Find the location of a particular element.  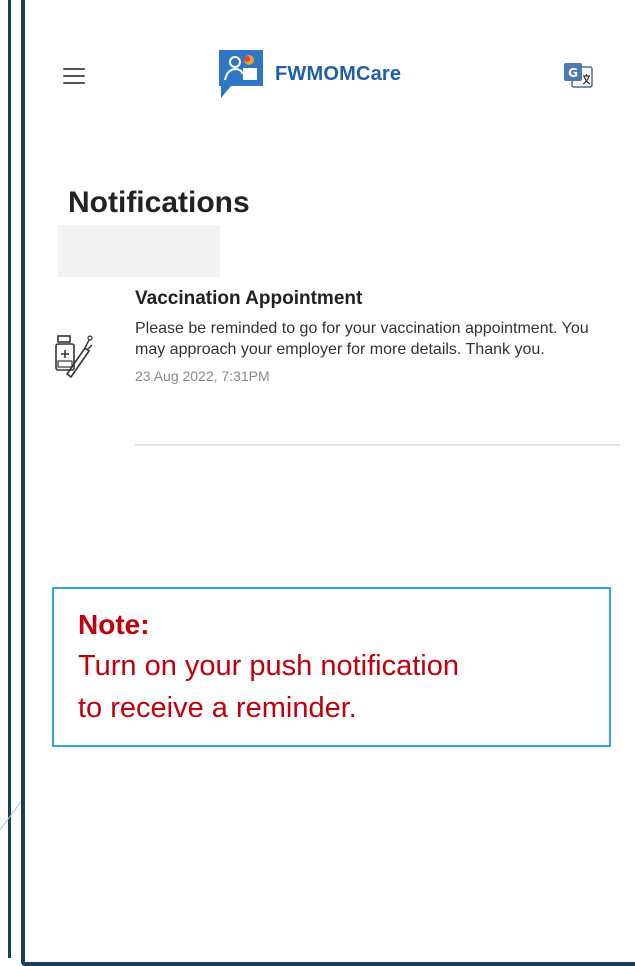

notification-timestamp: 23 Aug 2022, 7:31PM is located at coordinates (202, 376).